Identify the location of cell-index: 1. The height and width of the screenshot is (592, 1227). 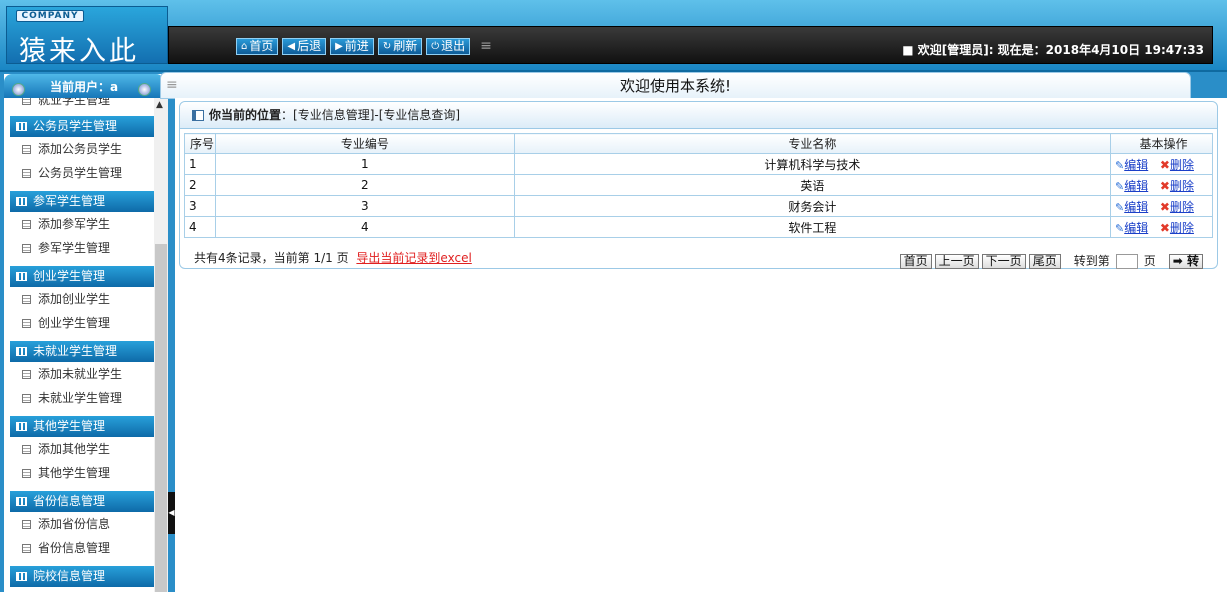
(200, 164).